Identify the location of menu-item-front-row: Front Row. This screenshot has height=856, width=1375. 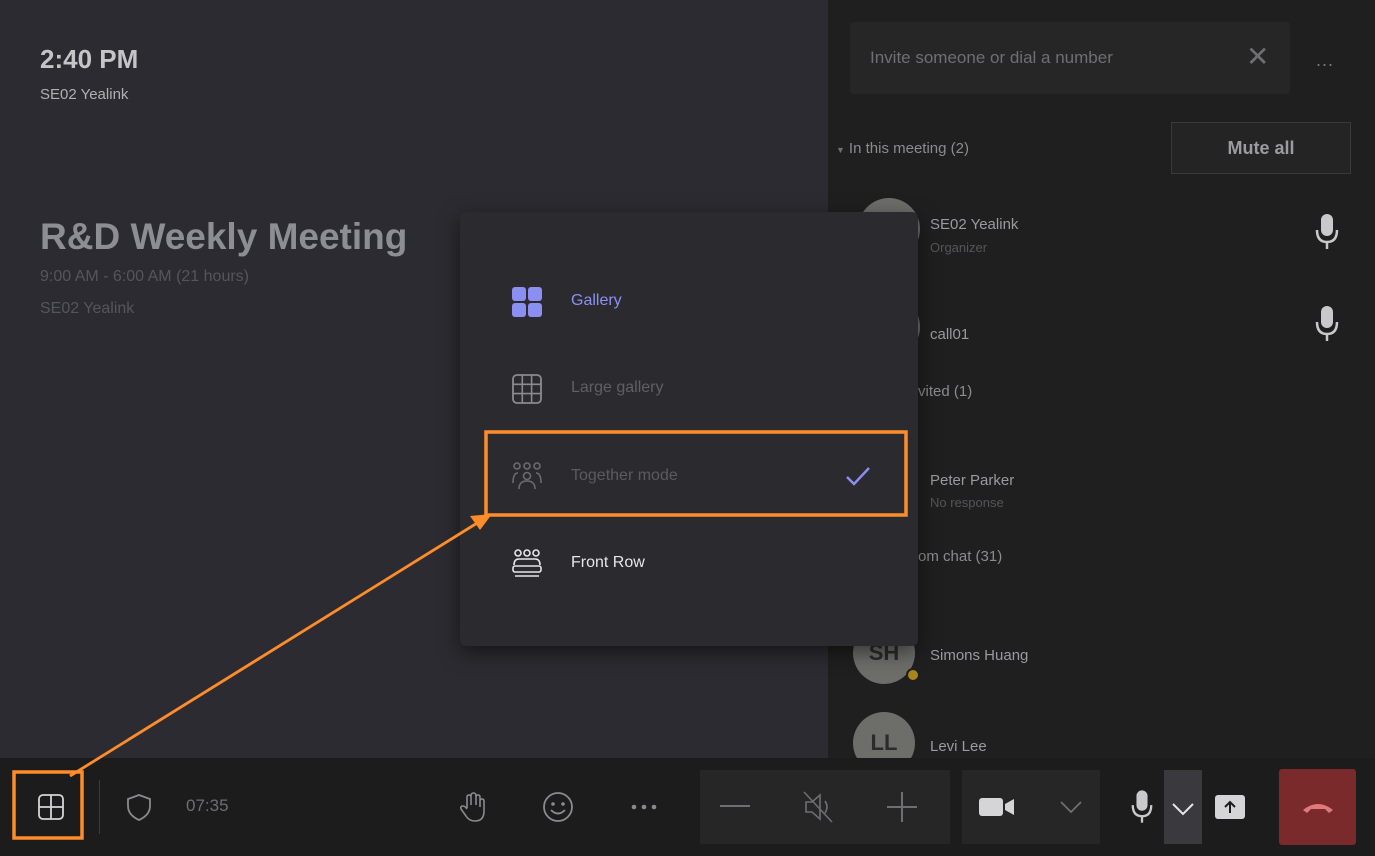
(689, 564).